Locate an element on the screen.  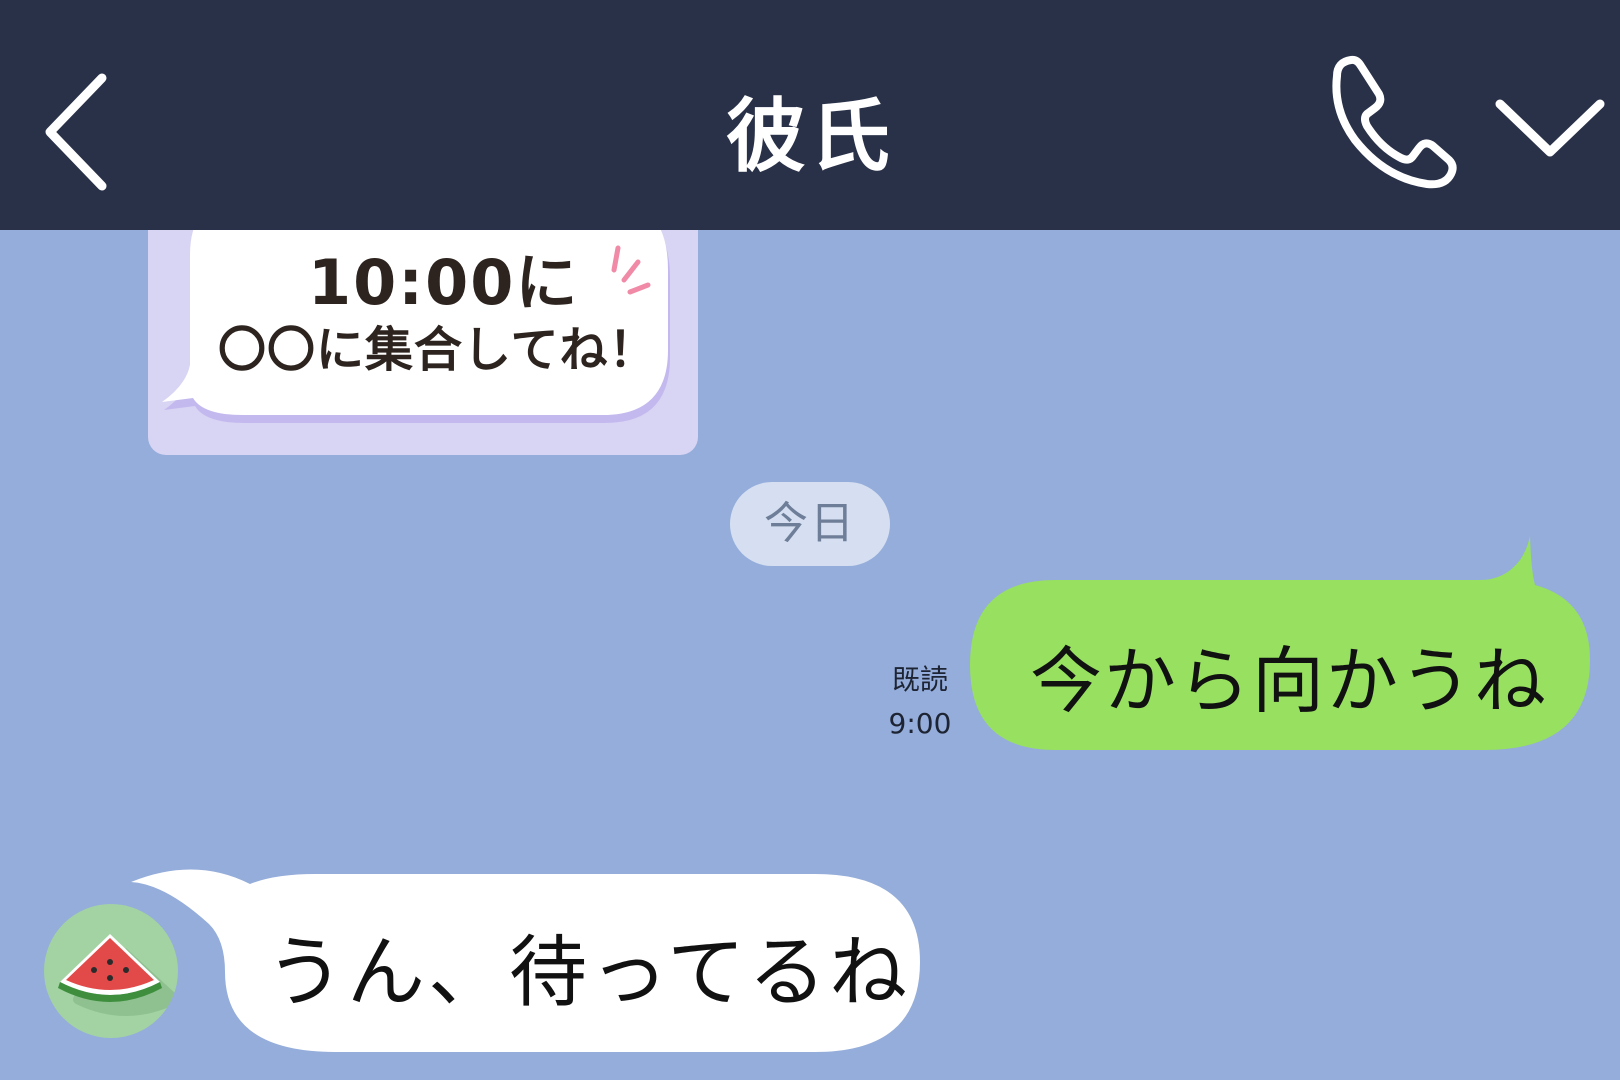
date-separator: 今日 is located at coordinates (810, 524).